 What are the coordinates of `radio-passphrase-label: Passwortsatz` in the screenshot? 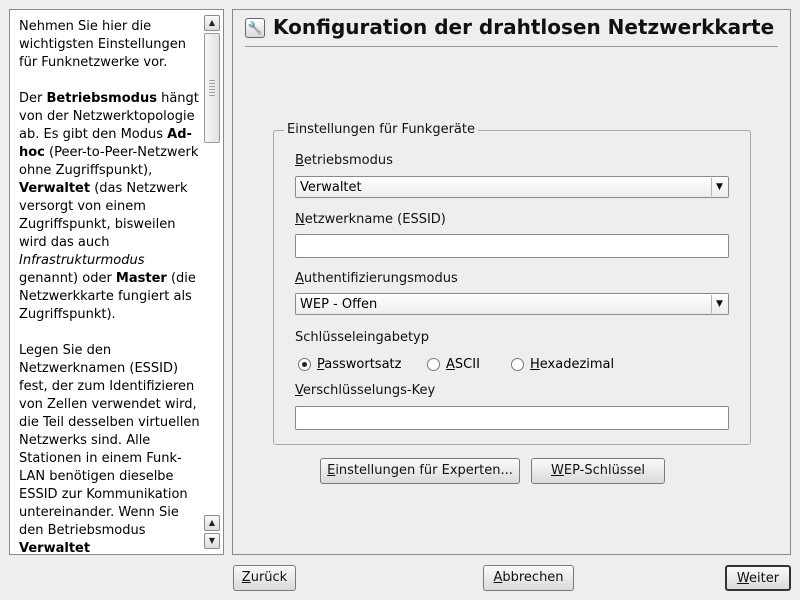 It's located at (359, 364).